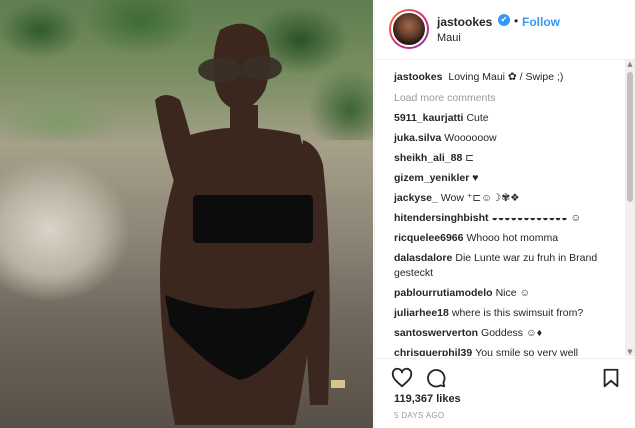 The width and height of the screenshot is (635, 428). Describe the element at coordinates (630, 64) in the screenshot. I see `scroll-up-arrow-icon: ▲` at that location.